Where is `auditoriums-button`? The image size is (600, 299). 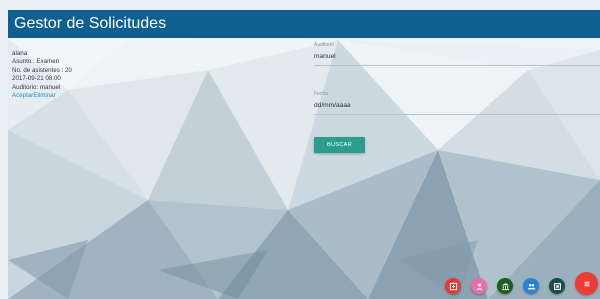
auditoriums-button is located at coordinates (505, 286).